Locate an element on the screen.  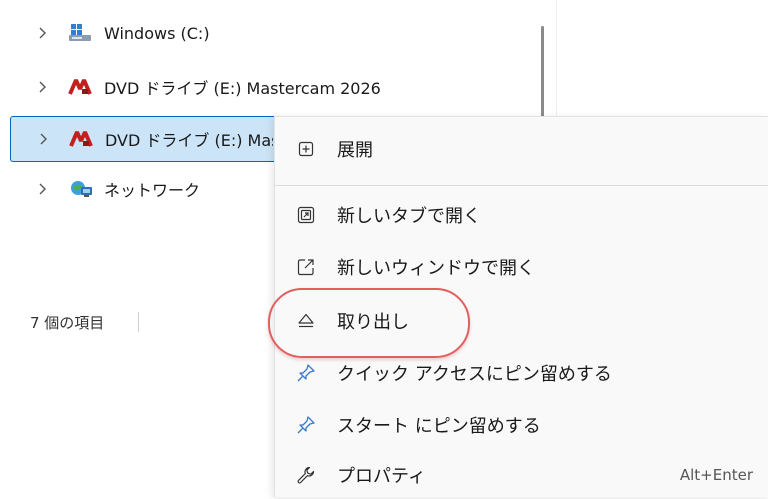
scrollbar-track is located at coordinates (544, 62).